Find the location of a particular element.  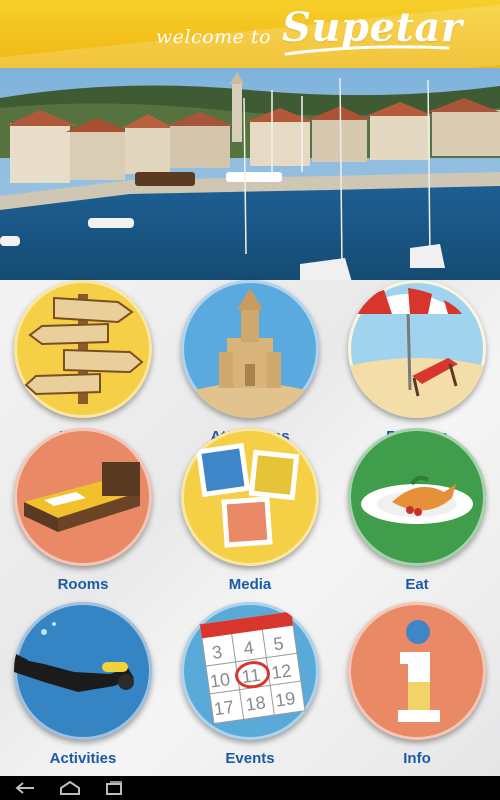

tile-label: Activities is located at coordinates (83, 758).